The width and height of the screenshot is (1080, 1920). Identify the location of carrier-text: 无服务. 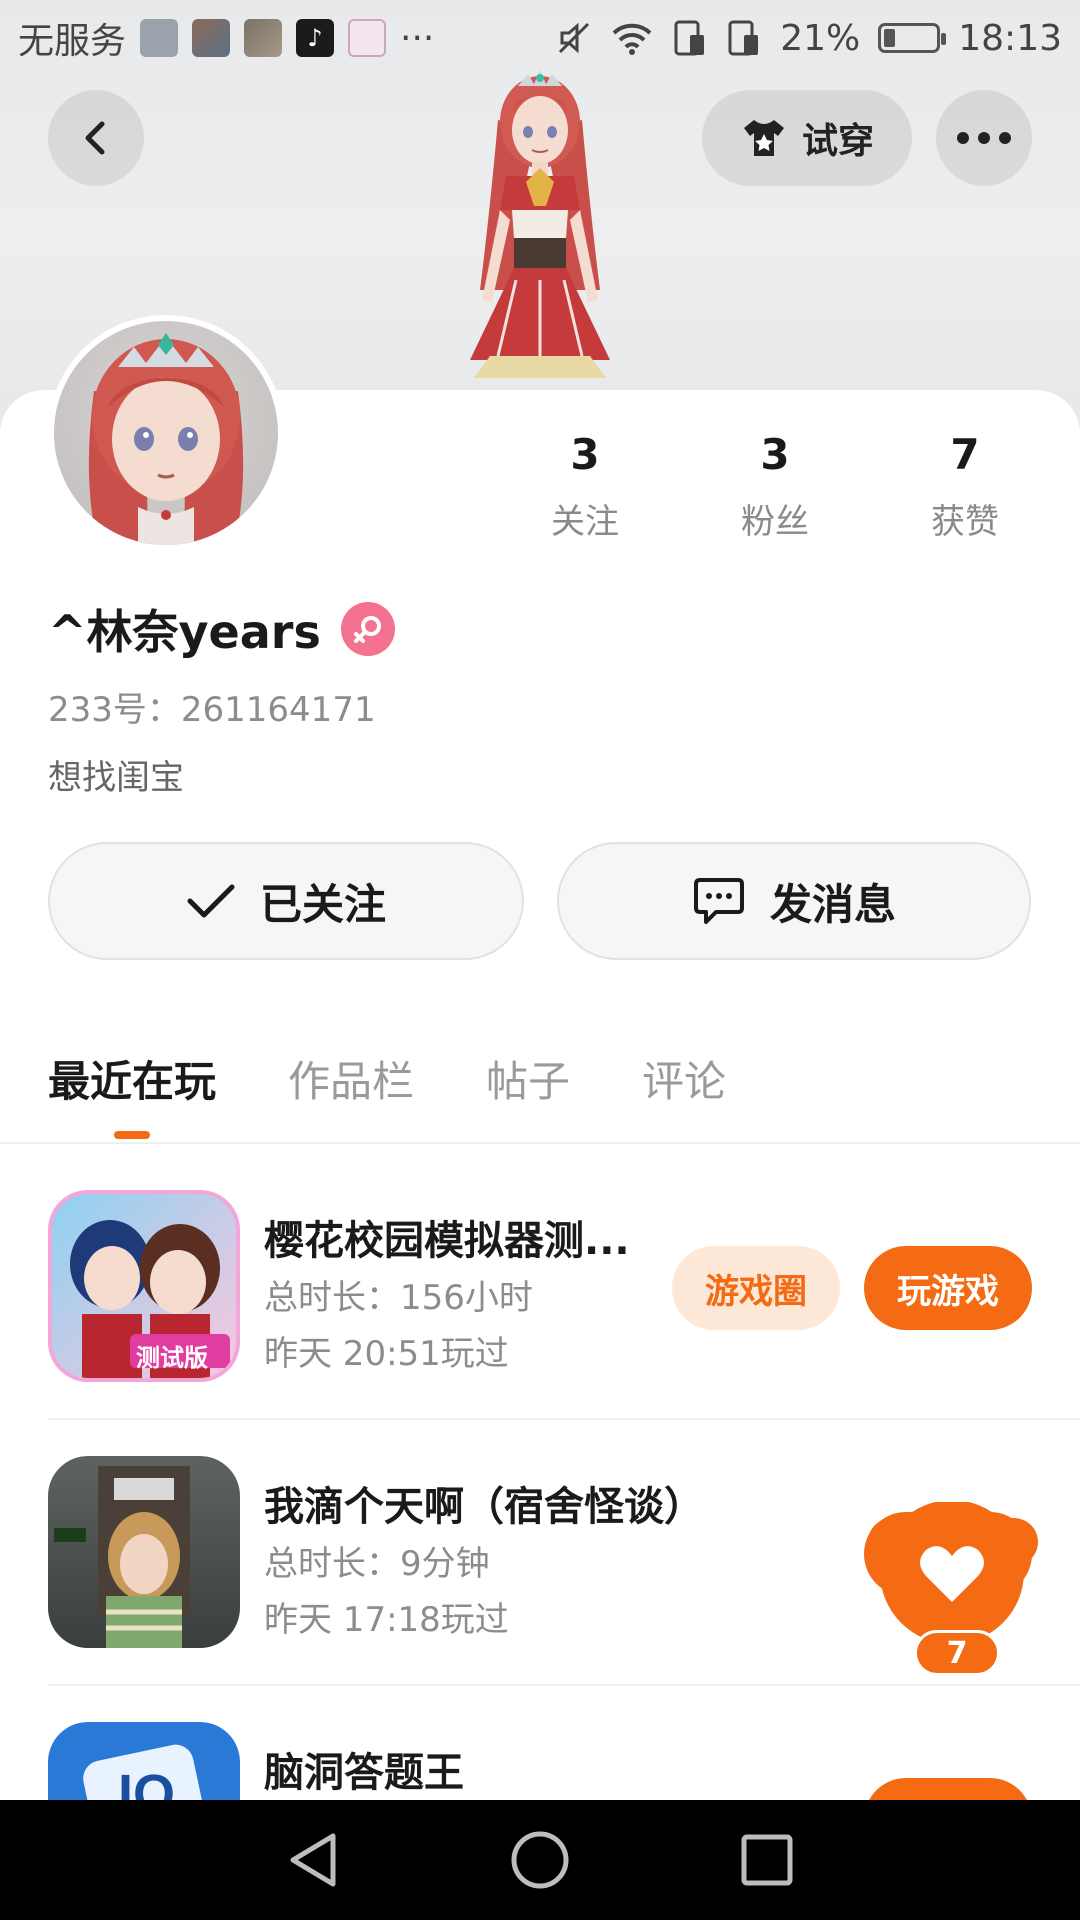
(72, 41).